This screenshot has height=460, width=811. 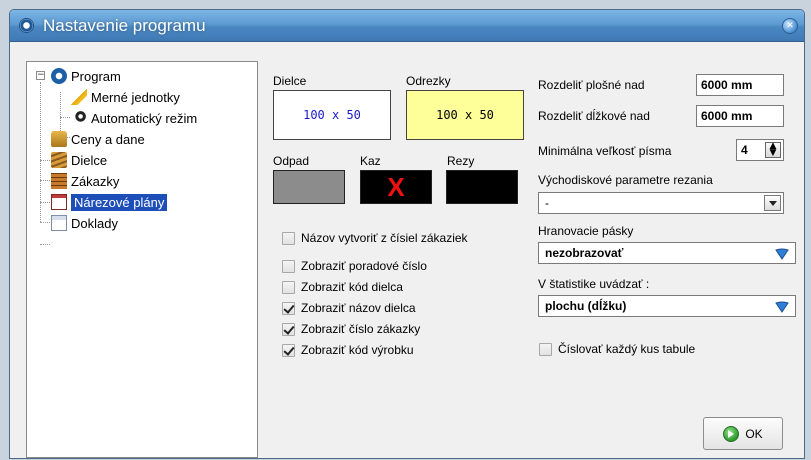 I want to click on min-font-label: Minimálna veľkosť písma, so click(x=605, y=151).